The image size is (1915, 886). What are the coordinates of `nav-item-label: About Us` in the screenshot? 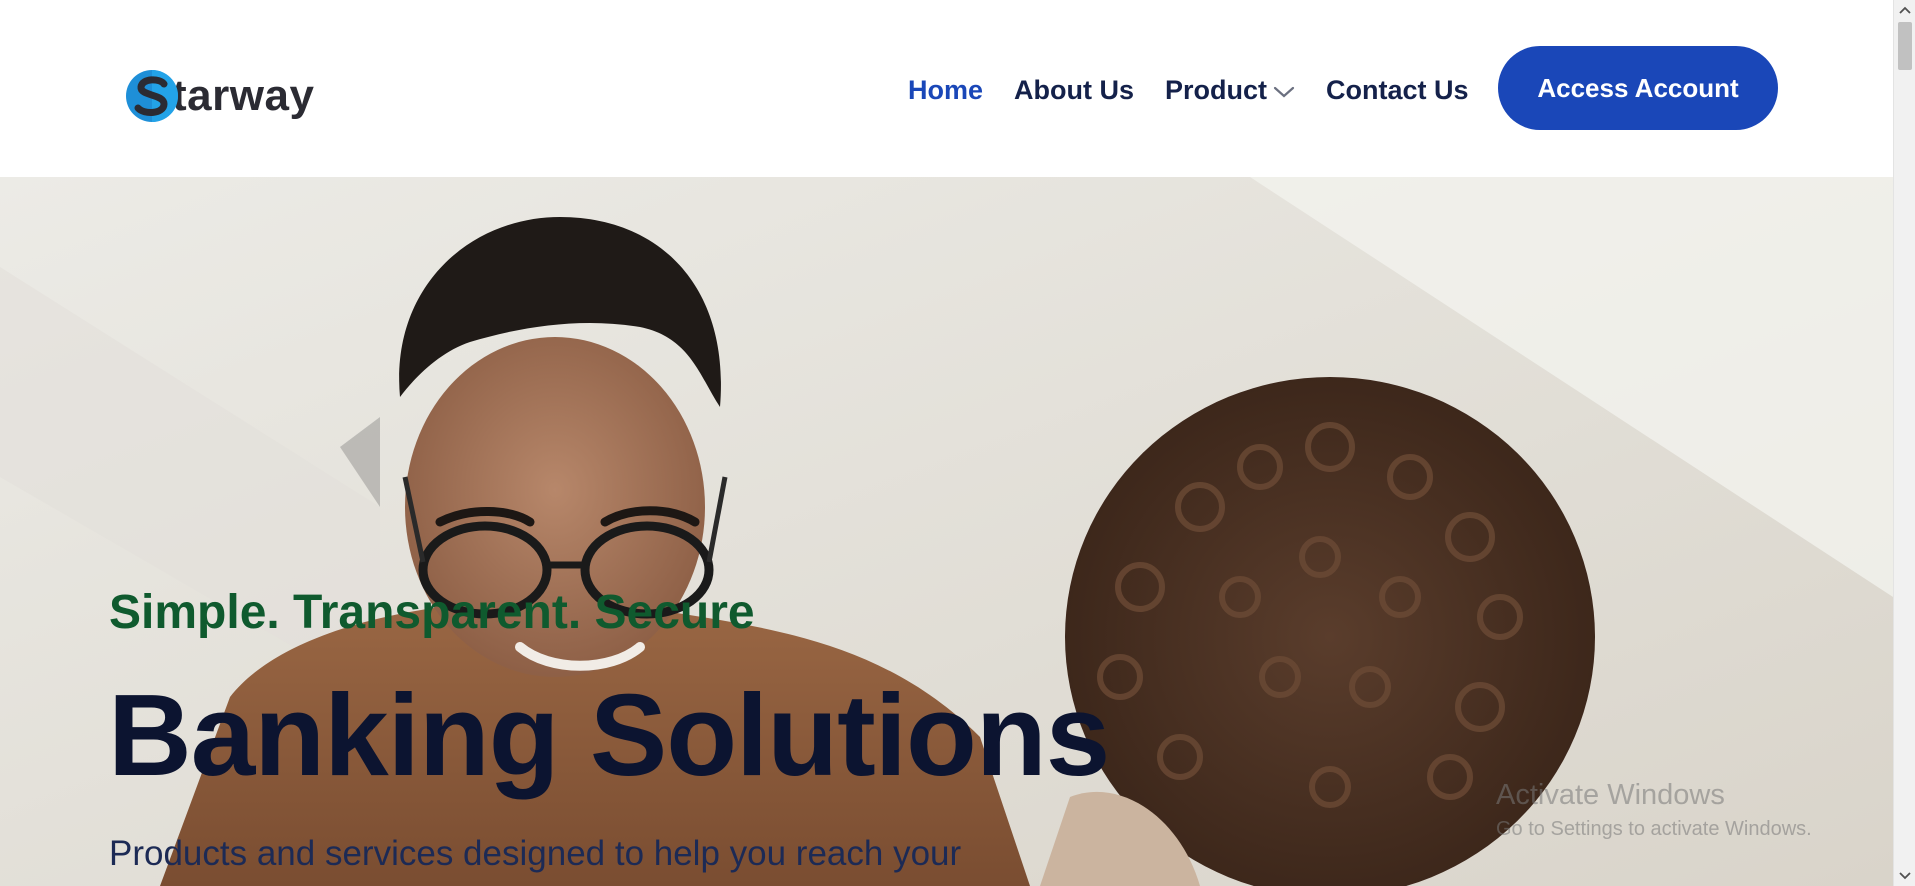 It's located at (1074, 89).